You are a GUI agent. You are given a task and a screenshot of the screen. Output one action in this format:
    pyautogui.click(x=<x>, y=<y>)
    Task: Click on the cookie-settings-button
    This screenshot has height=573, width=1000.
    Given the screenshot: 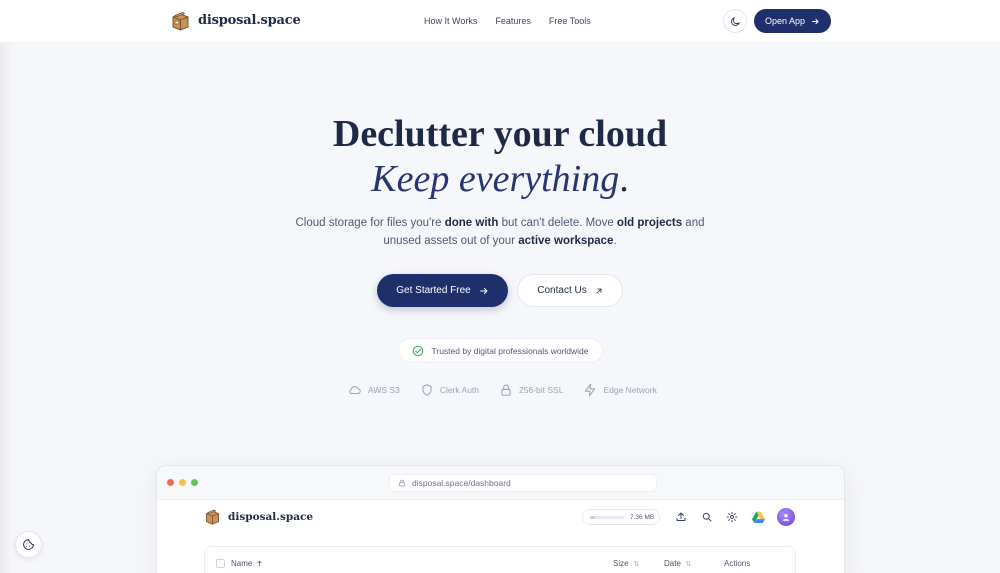 What is the action you would take?
    pyautogui.click(x=28, y=544)
    